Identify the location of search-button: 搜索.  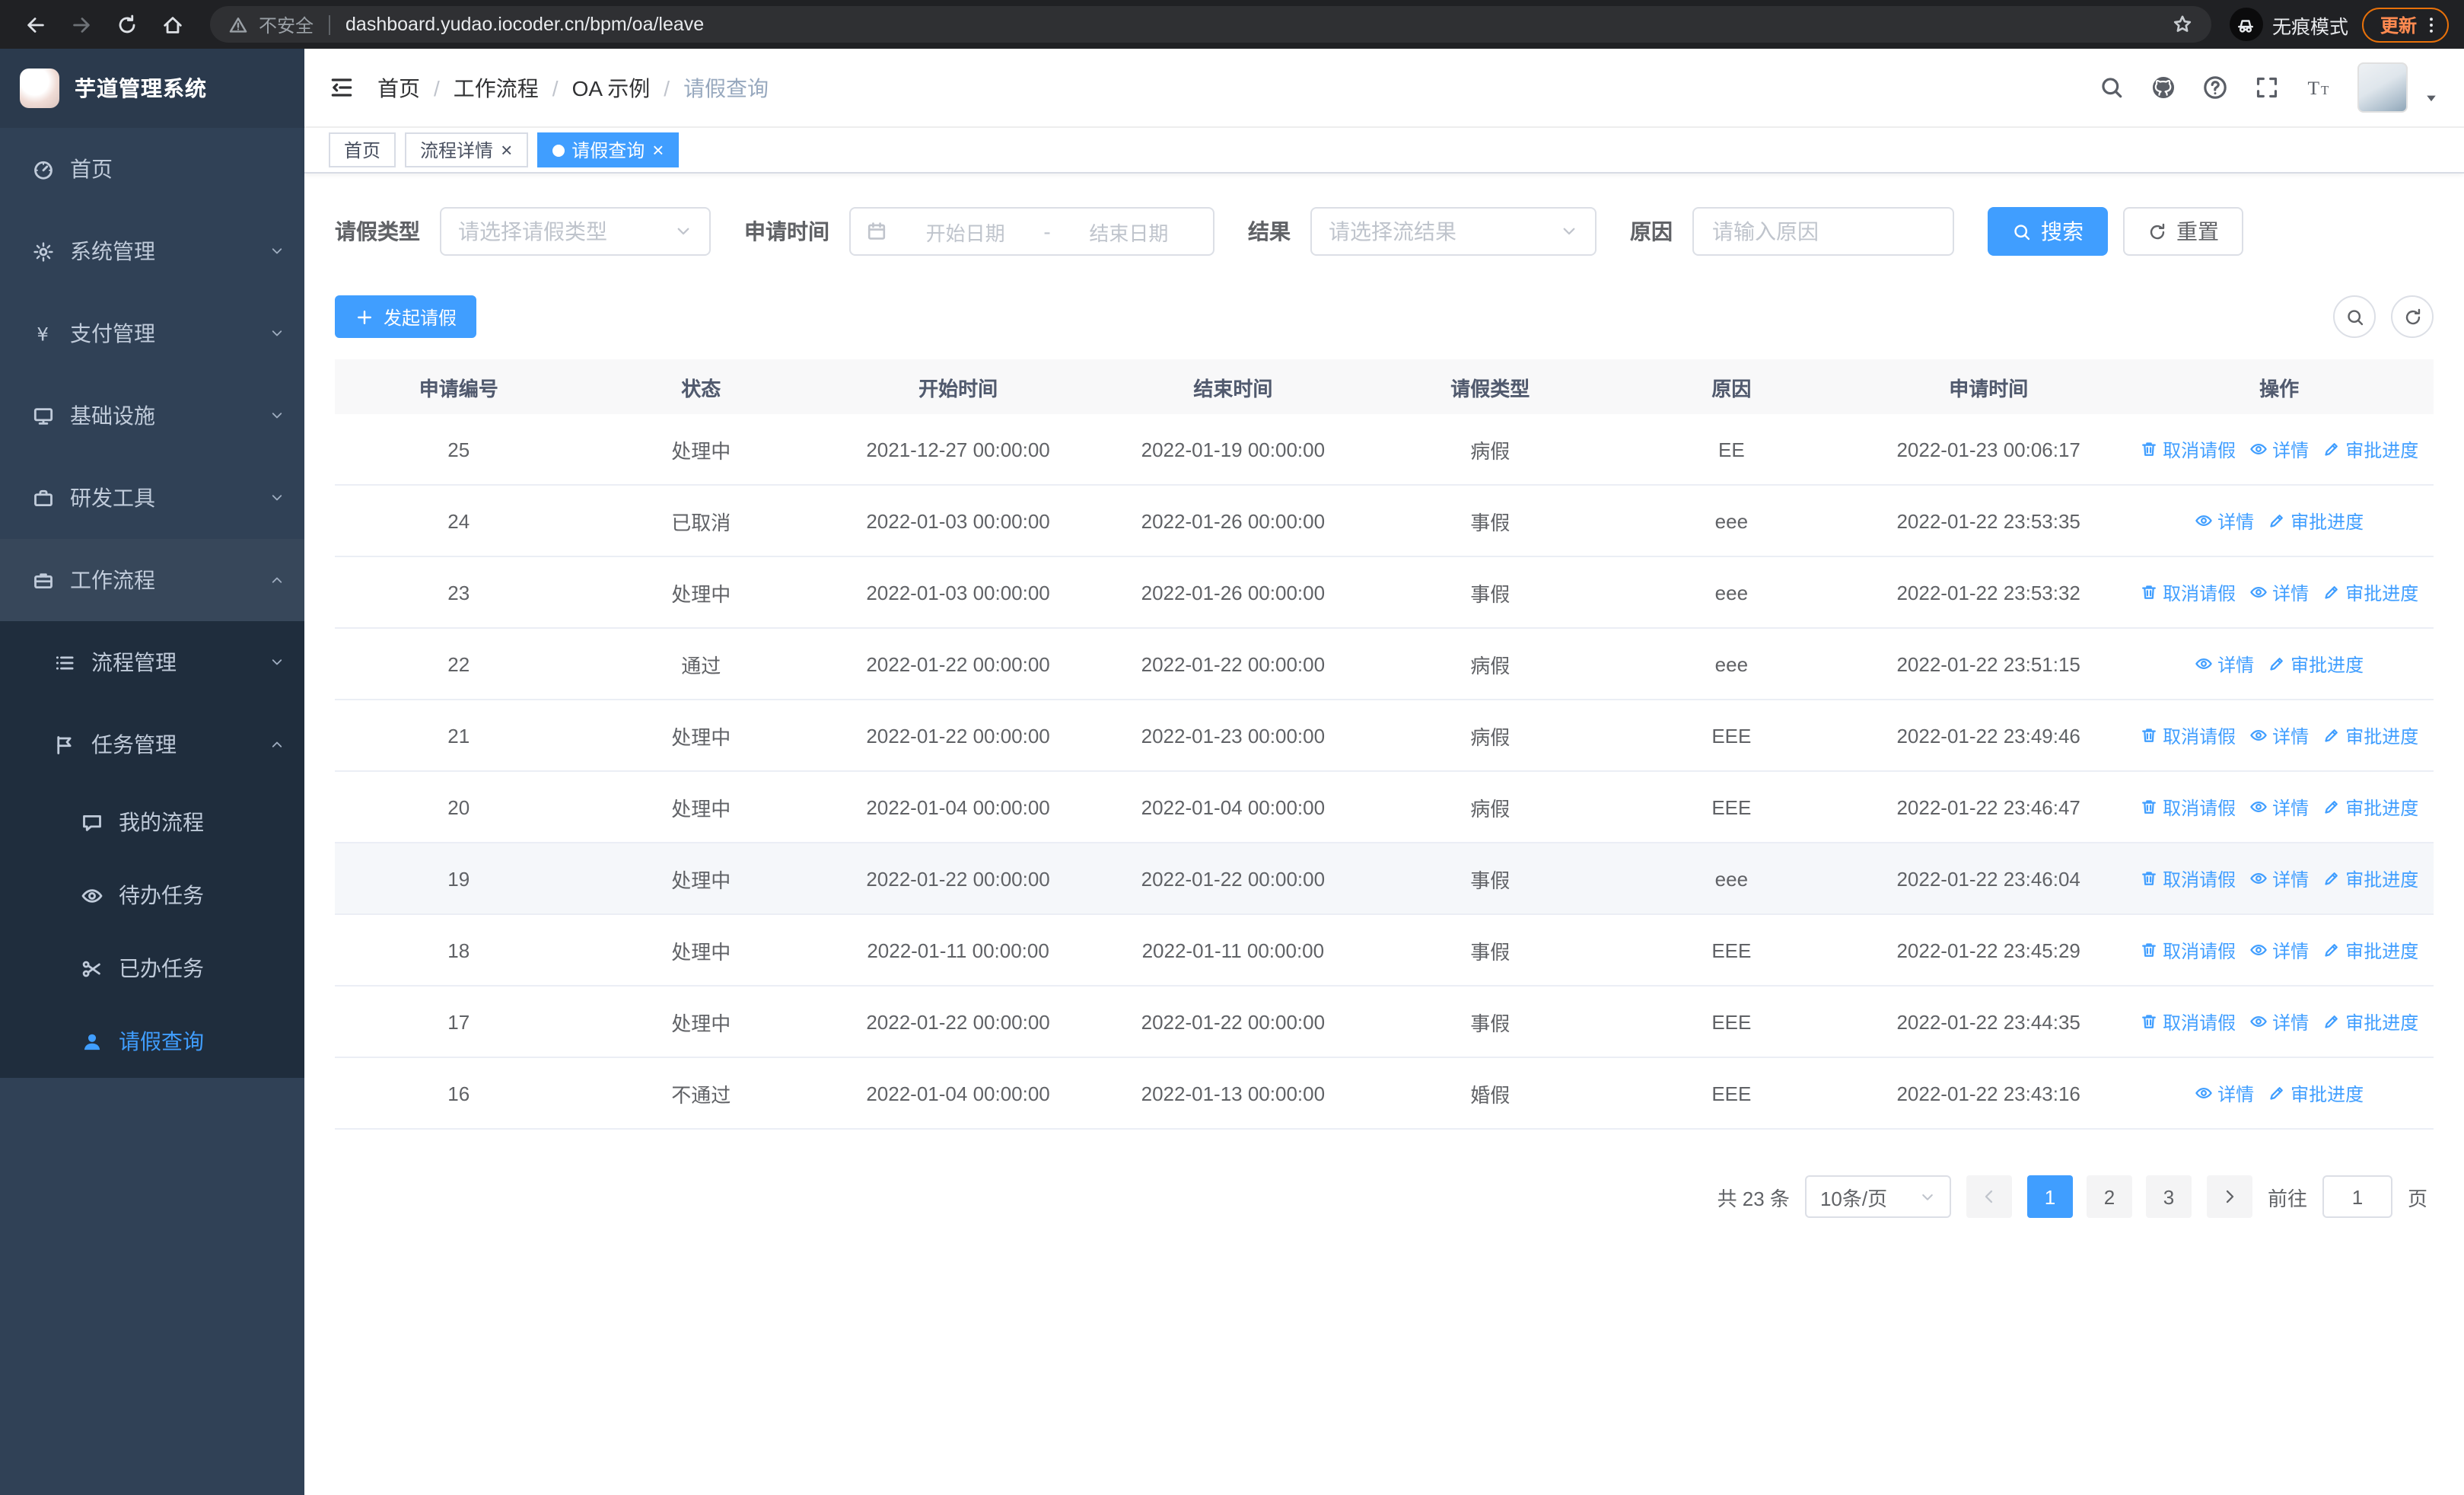
(2048, 231).